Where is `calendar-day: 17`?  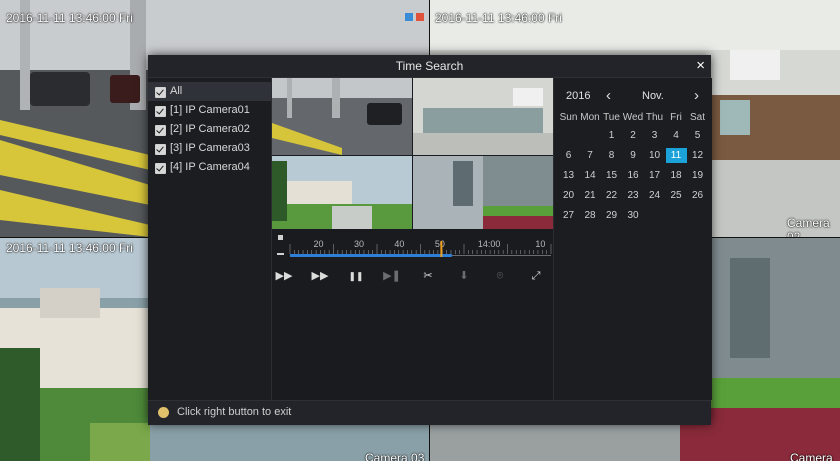
calendar-day: 17 is located at coordinates (654, 175).